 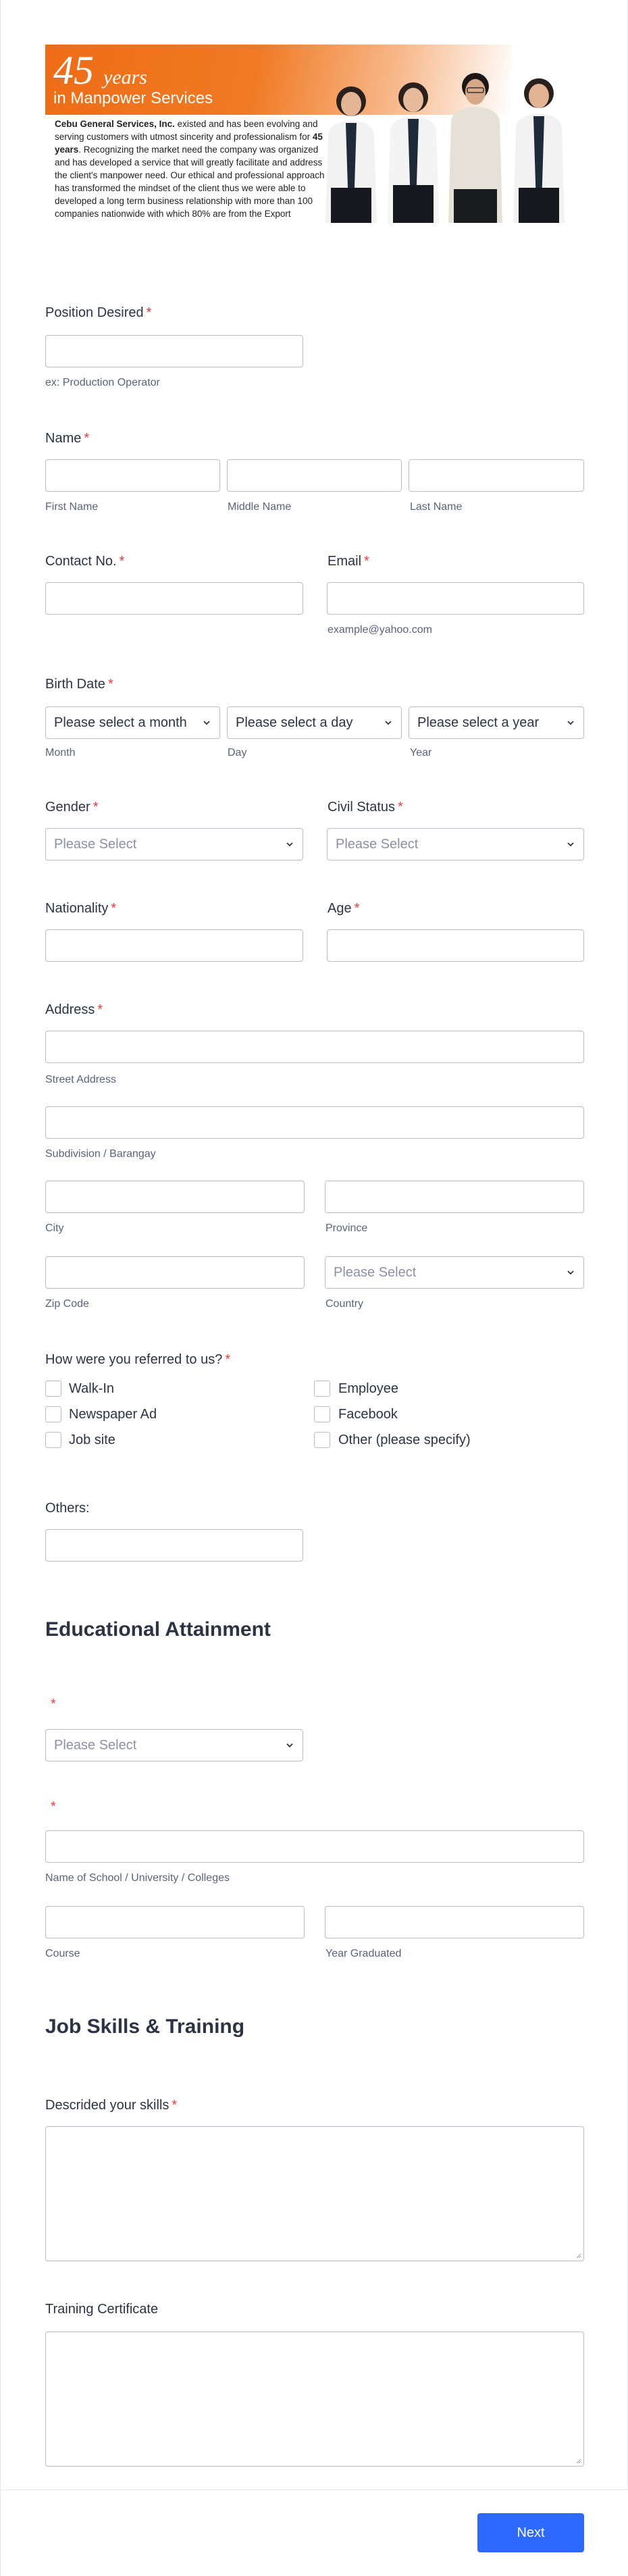 I want to click on first-name-input, so click(x=132, y=475).